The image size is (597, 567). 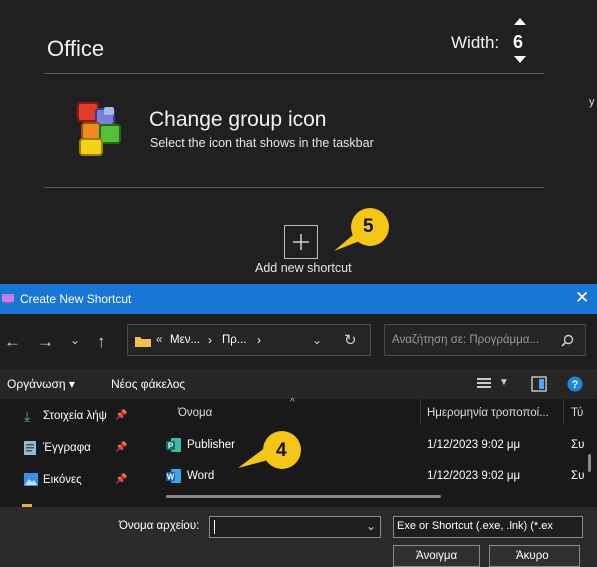 I want to click on chevron-down-icon: ⌄, so click(x=371, y=526).